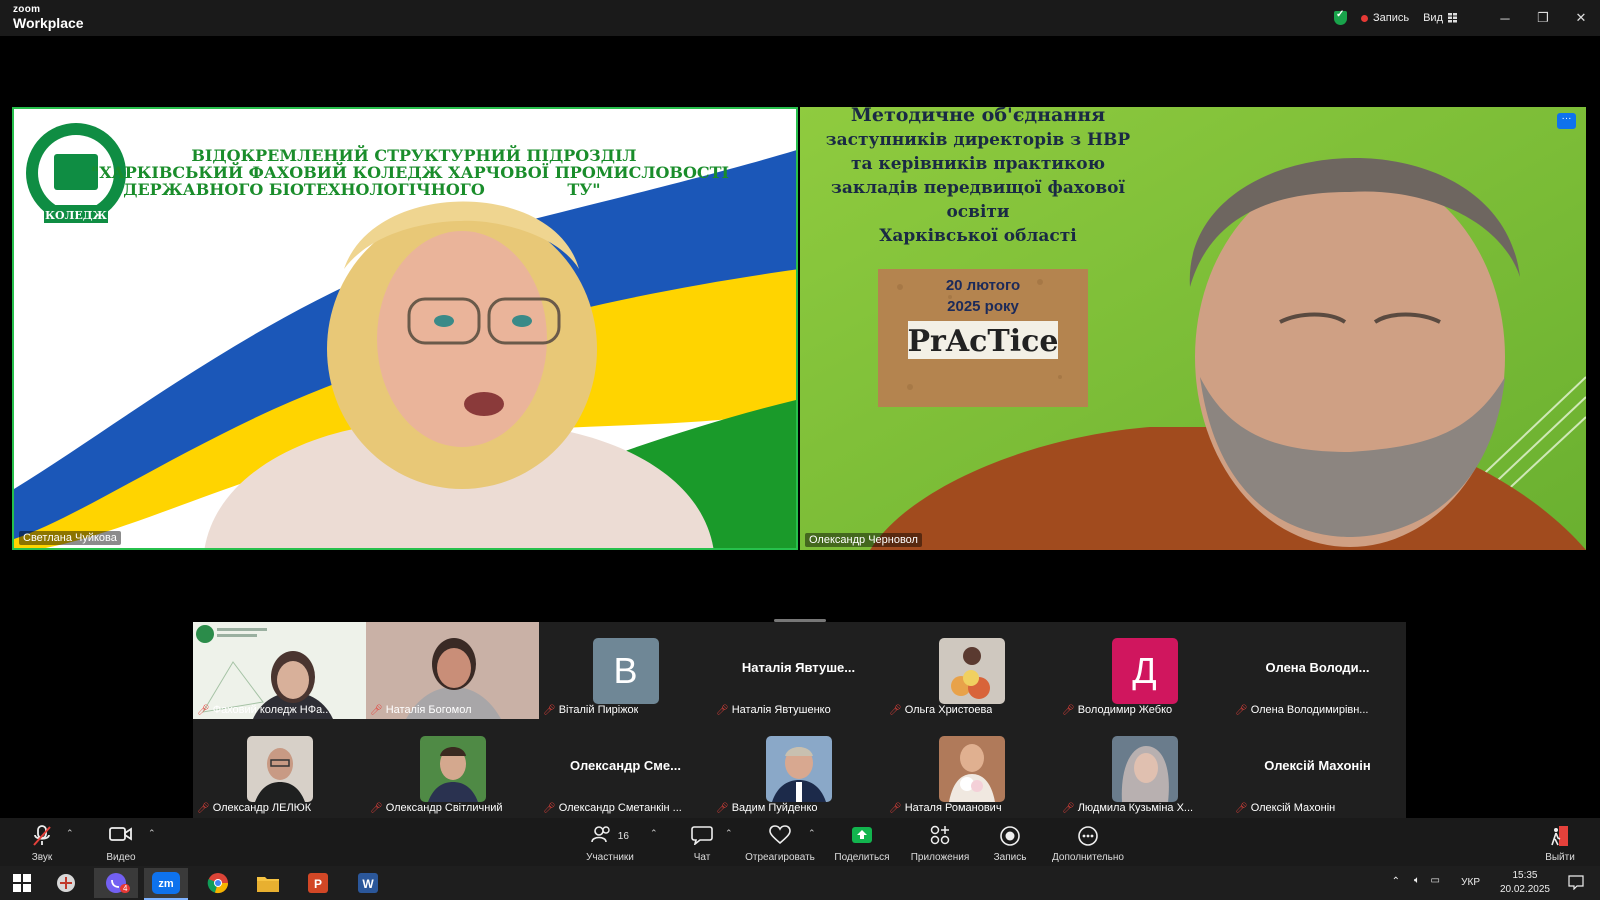 The height and width of the screenshot is (900, 1600). Describe the element at coordinates (978, 188) in the screenshot. I see `bg-title-line4: закладів передвищої фахової` at that location.